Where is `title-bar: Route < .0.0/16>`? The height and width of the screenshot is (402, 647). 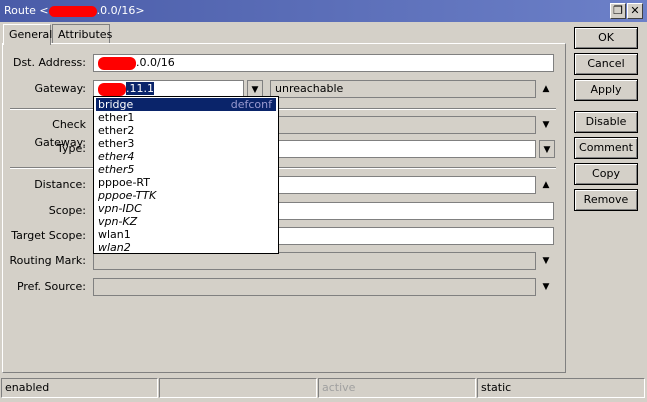
title-bar: Route < .0.0/16> is located at coordinates (323, 11).